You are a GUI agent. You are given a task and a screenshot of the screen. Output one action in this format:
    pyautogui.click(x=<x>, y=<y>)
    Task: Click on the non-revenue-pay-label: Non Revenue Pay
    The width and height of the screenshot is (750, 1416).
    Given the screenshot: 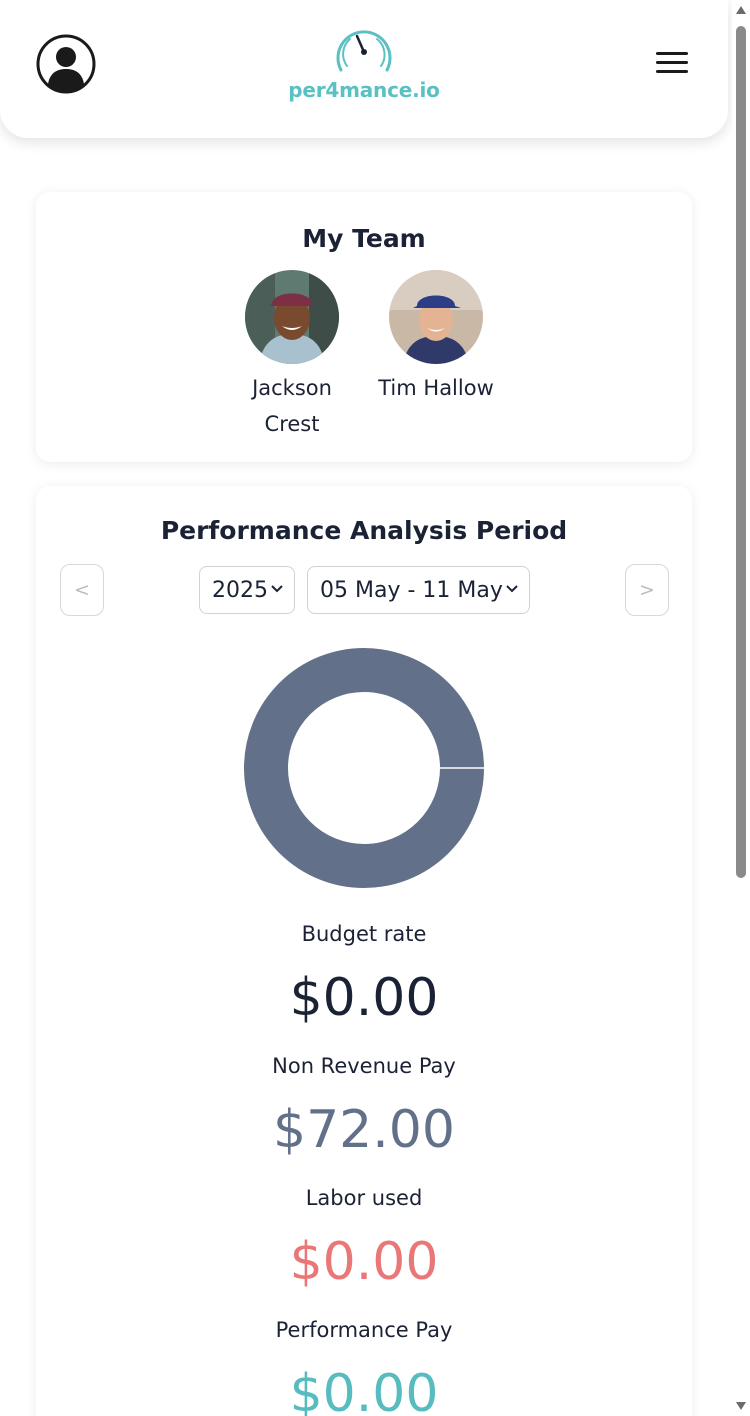 What is the action you would take?
    pyautogui.click(x=364, y=1066)
    